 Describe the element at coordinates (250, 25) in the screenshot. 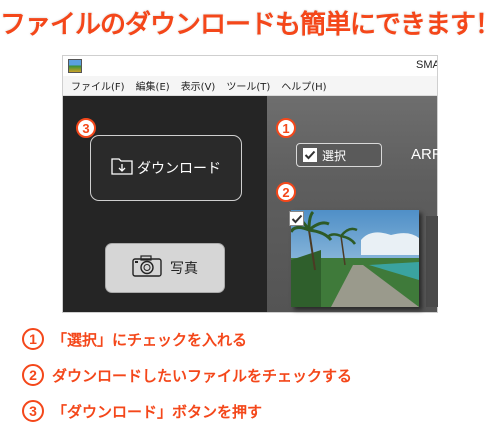

I see `headline: ファイルのダウンロードも簡単にできます！` at that location.